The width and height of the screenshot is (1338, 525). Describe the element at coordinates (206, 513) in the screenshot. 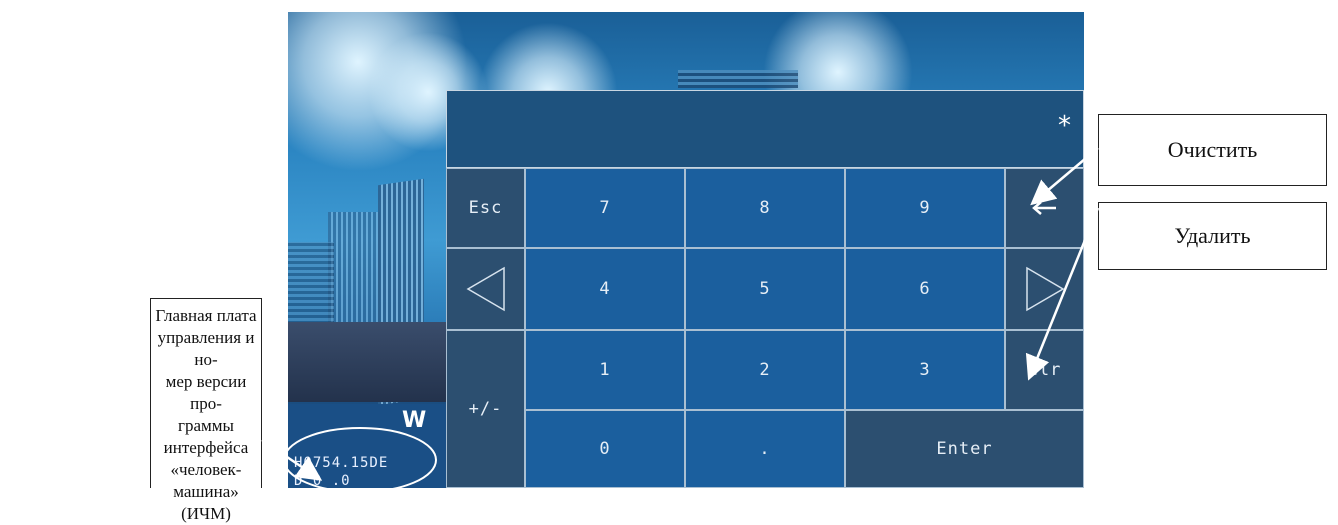

I see `info-line: (ИЧМ)` at that location.